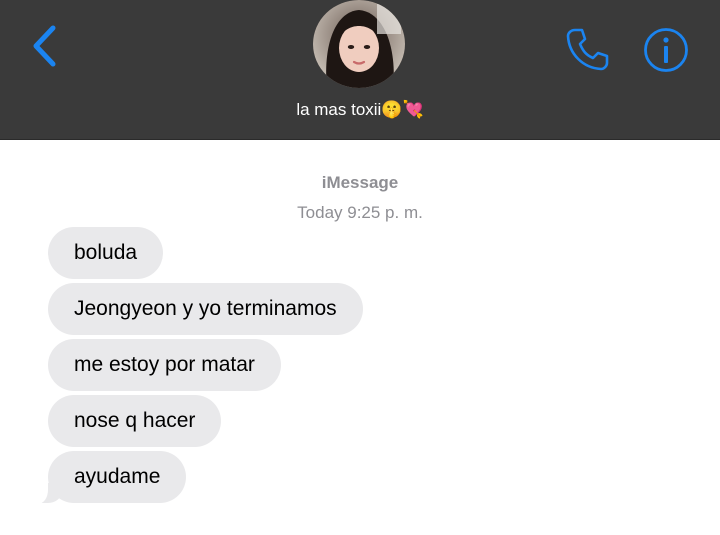  I want to click on contact-name: la mas toxii🤫💘, so click(360, 110).